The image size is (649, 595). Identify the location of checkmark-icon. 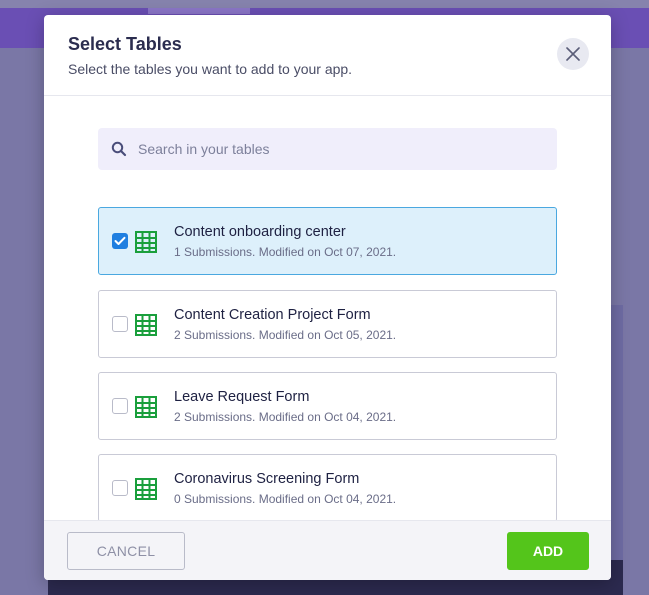
(120, 240).